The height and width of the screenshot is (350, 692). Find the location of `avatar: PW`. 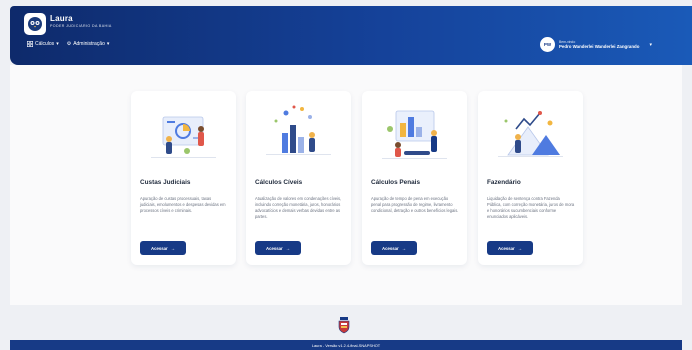

avatar: PW is located at coordinates (547, 44).